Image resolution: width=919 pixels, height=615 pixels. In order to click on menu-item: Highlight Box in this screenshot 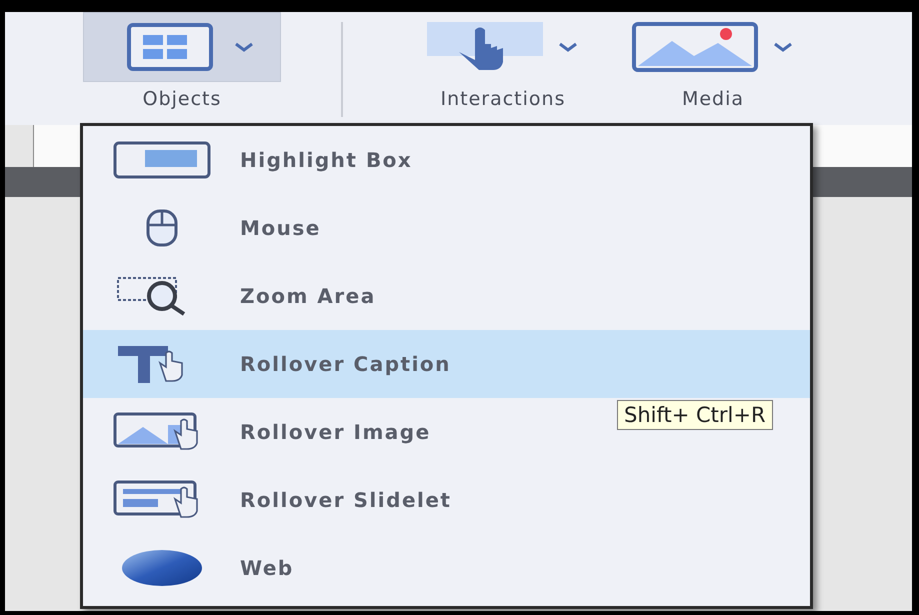, I will do `click(343, 160)`.